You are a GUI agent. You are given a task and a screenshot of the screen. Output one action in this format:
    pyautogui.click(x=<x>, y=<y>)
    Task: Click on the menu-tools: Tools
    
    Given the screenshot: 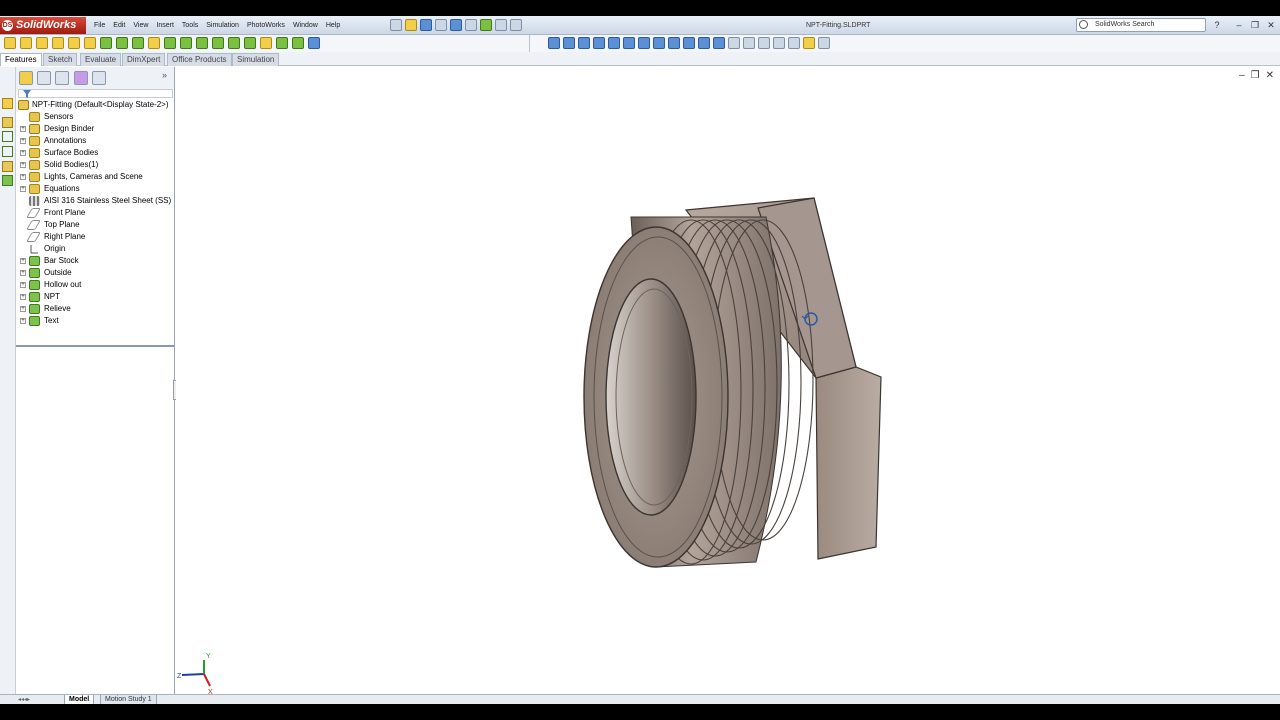 What is the action you would take?
    pyautogui.click(x=190, y=25)
    